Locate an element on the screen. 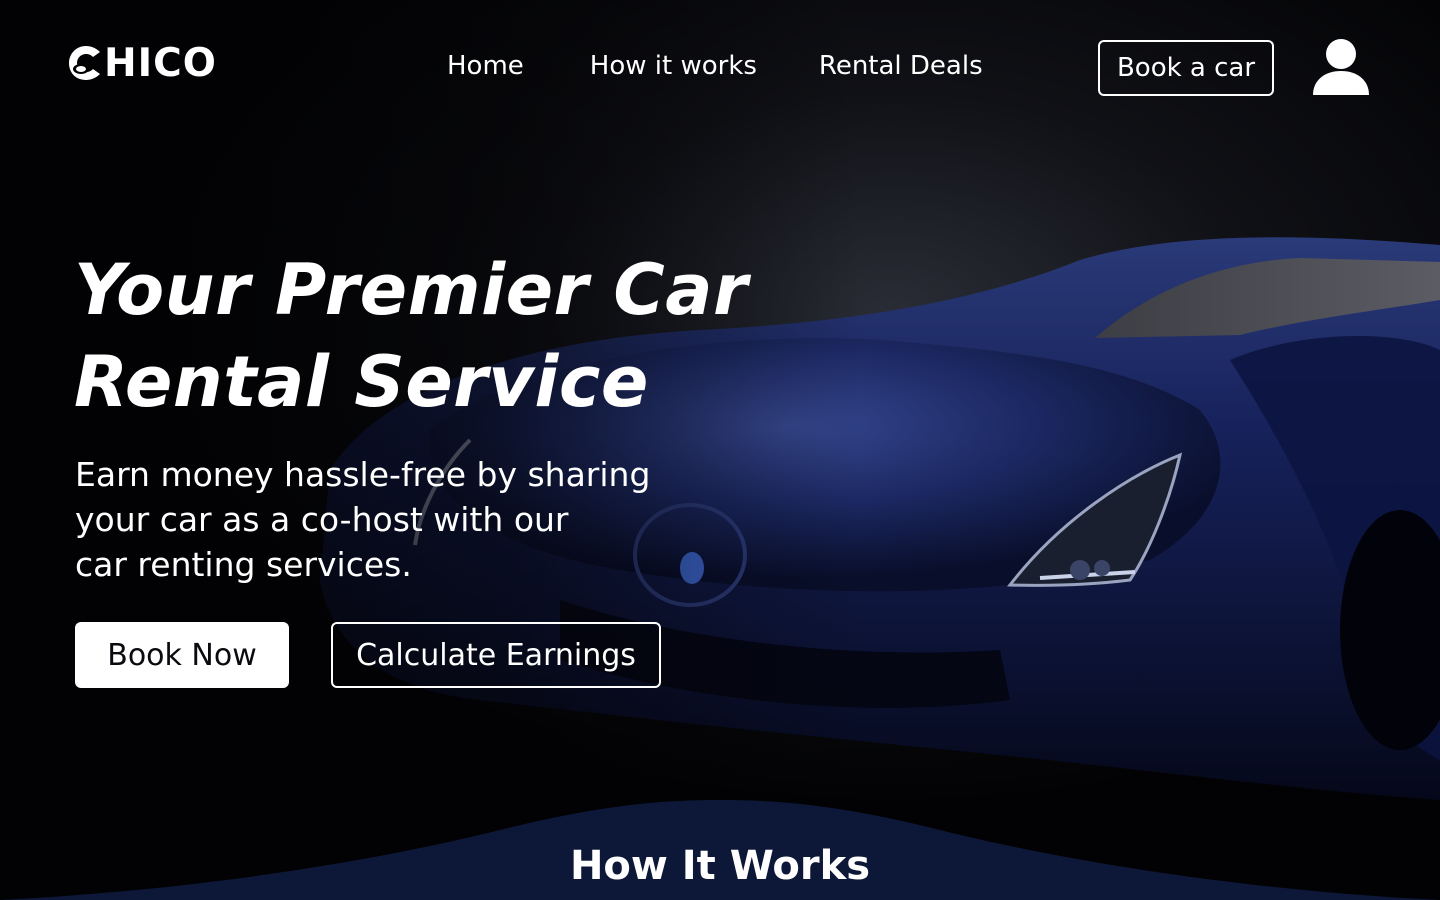 Image resolution: width=1440 pixels, height=900 pixels. how-it-works-title: How It Works is located at coordinates (720, 866).